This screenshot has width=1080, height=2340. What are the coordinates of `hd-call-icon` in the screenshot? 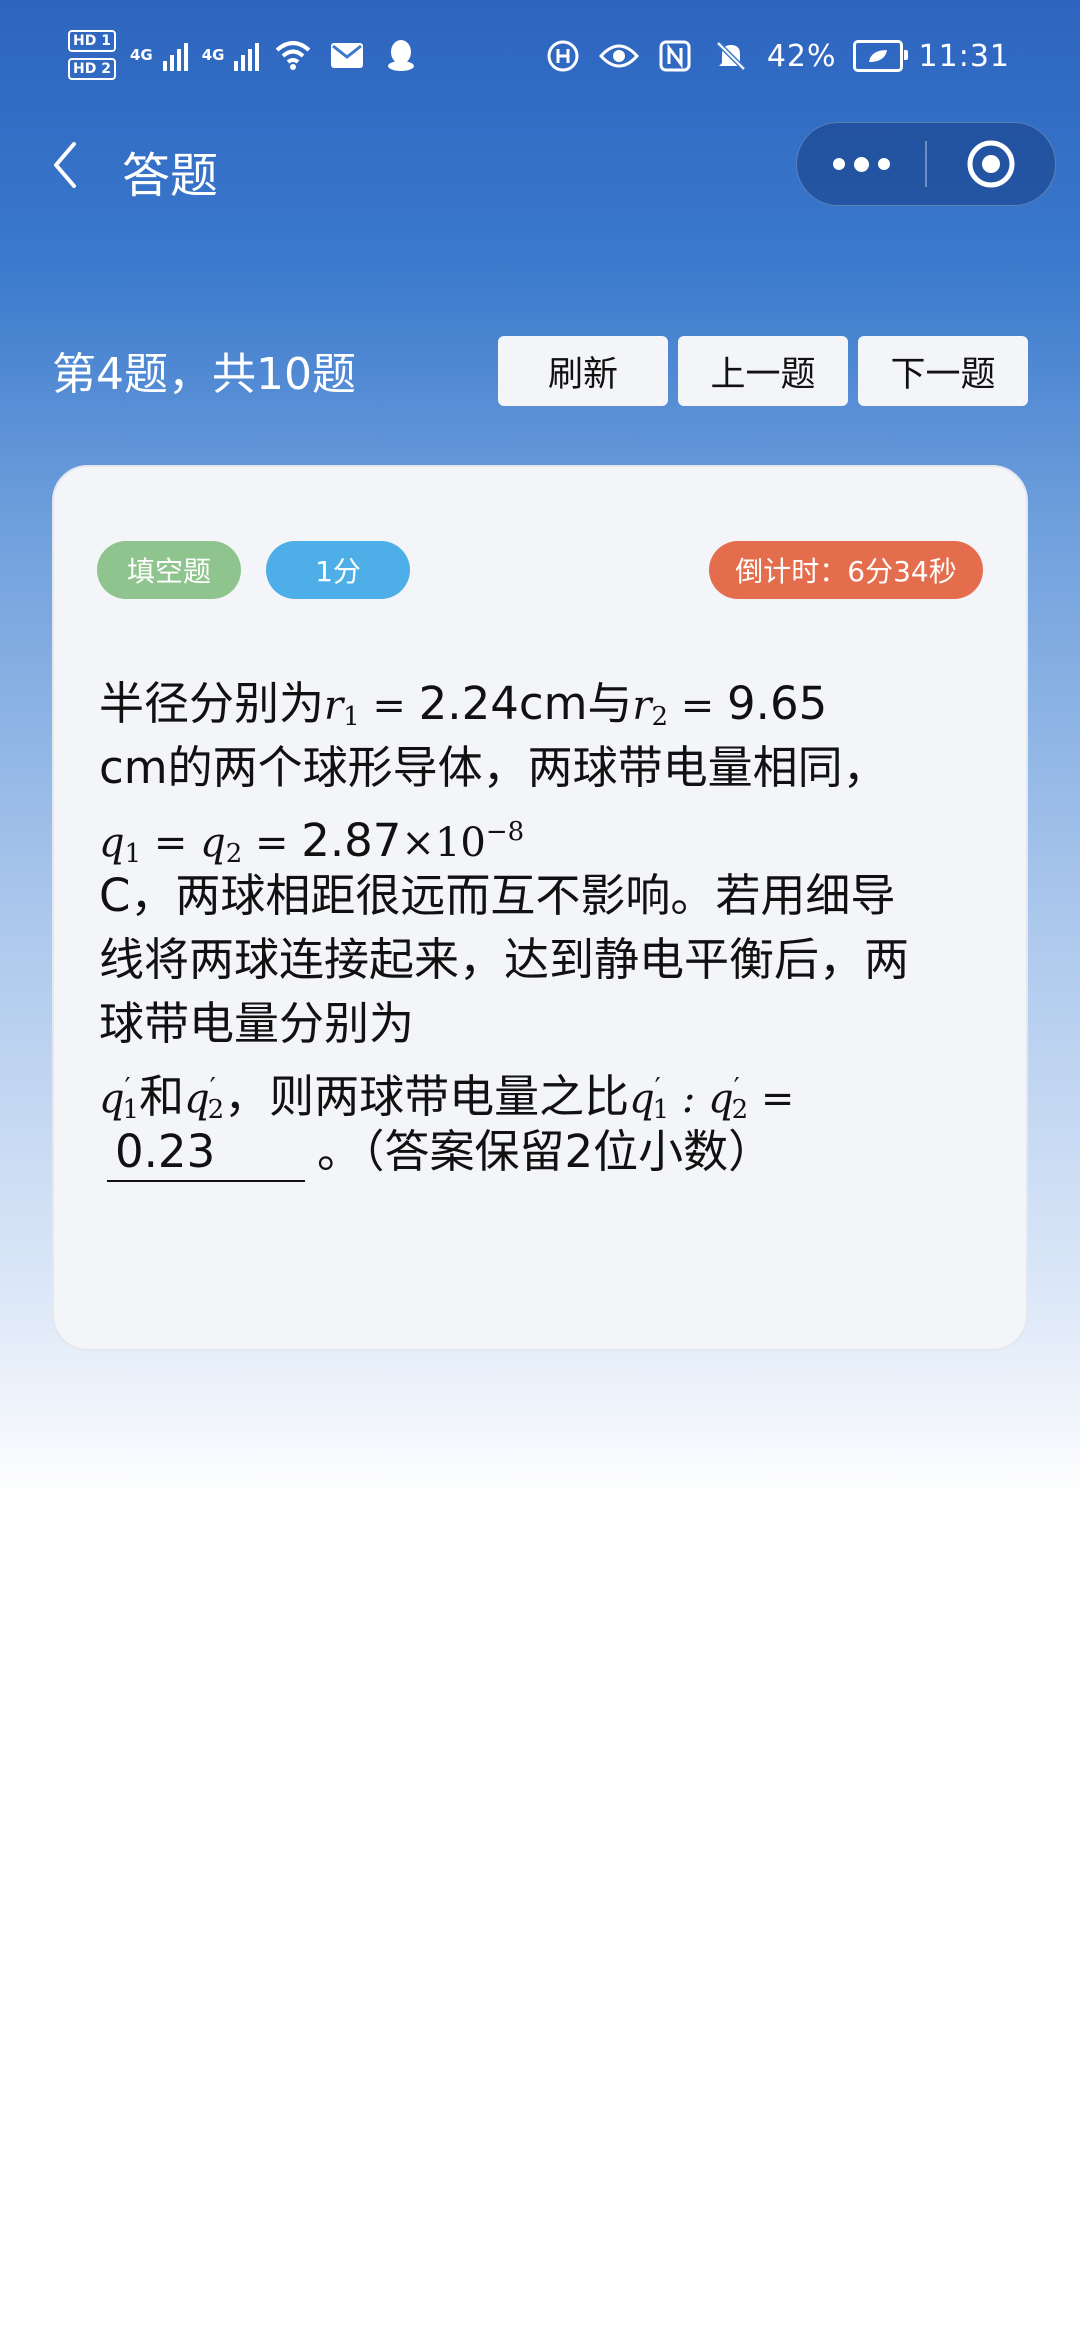 It's located at (563, 56).